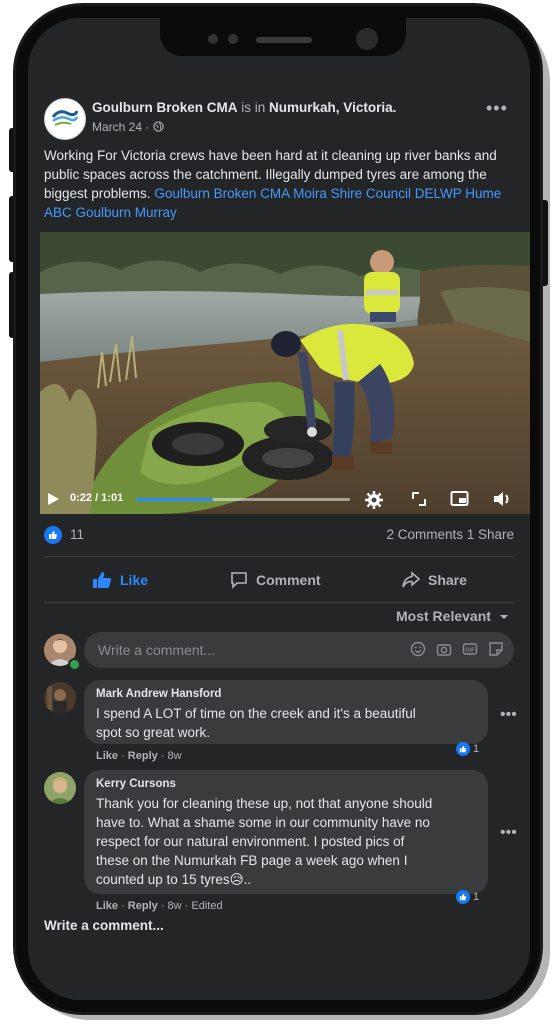 This screenshot has width=553, height=1024. What do you see at coordinates (444, 649) in the screenshot?
I see `camera-icon` at bounding box center [444, 649].